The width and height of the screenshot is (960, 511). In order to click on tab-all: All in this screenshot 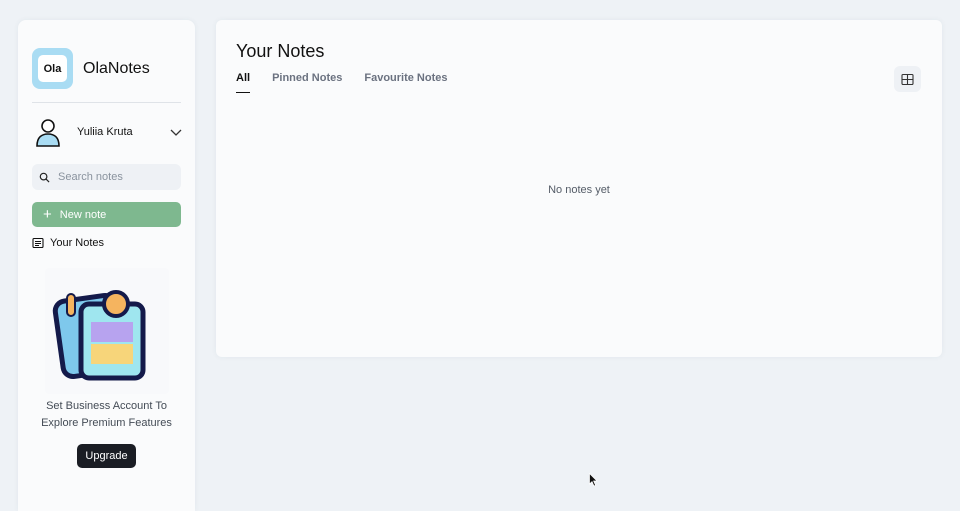, I will do `click(243, 82)`.